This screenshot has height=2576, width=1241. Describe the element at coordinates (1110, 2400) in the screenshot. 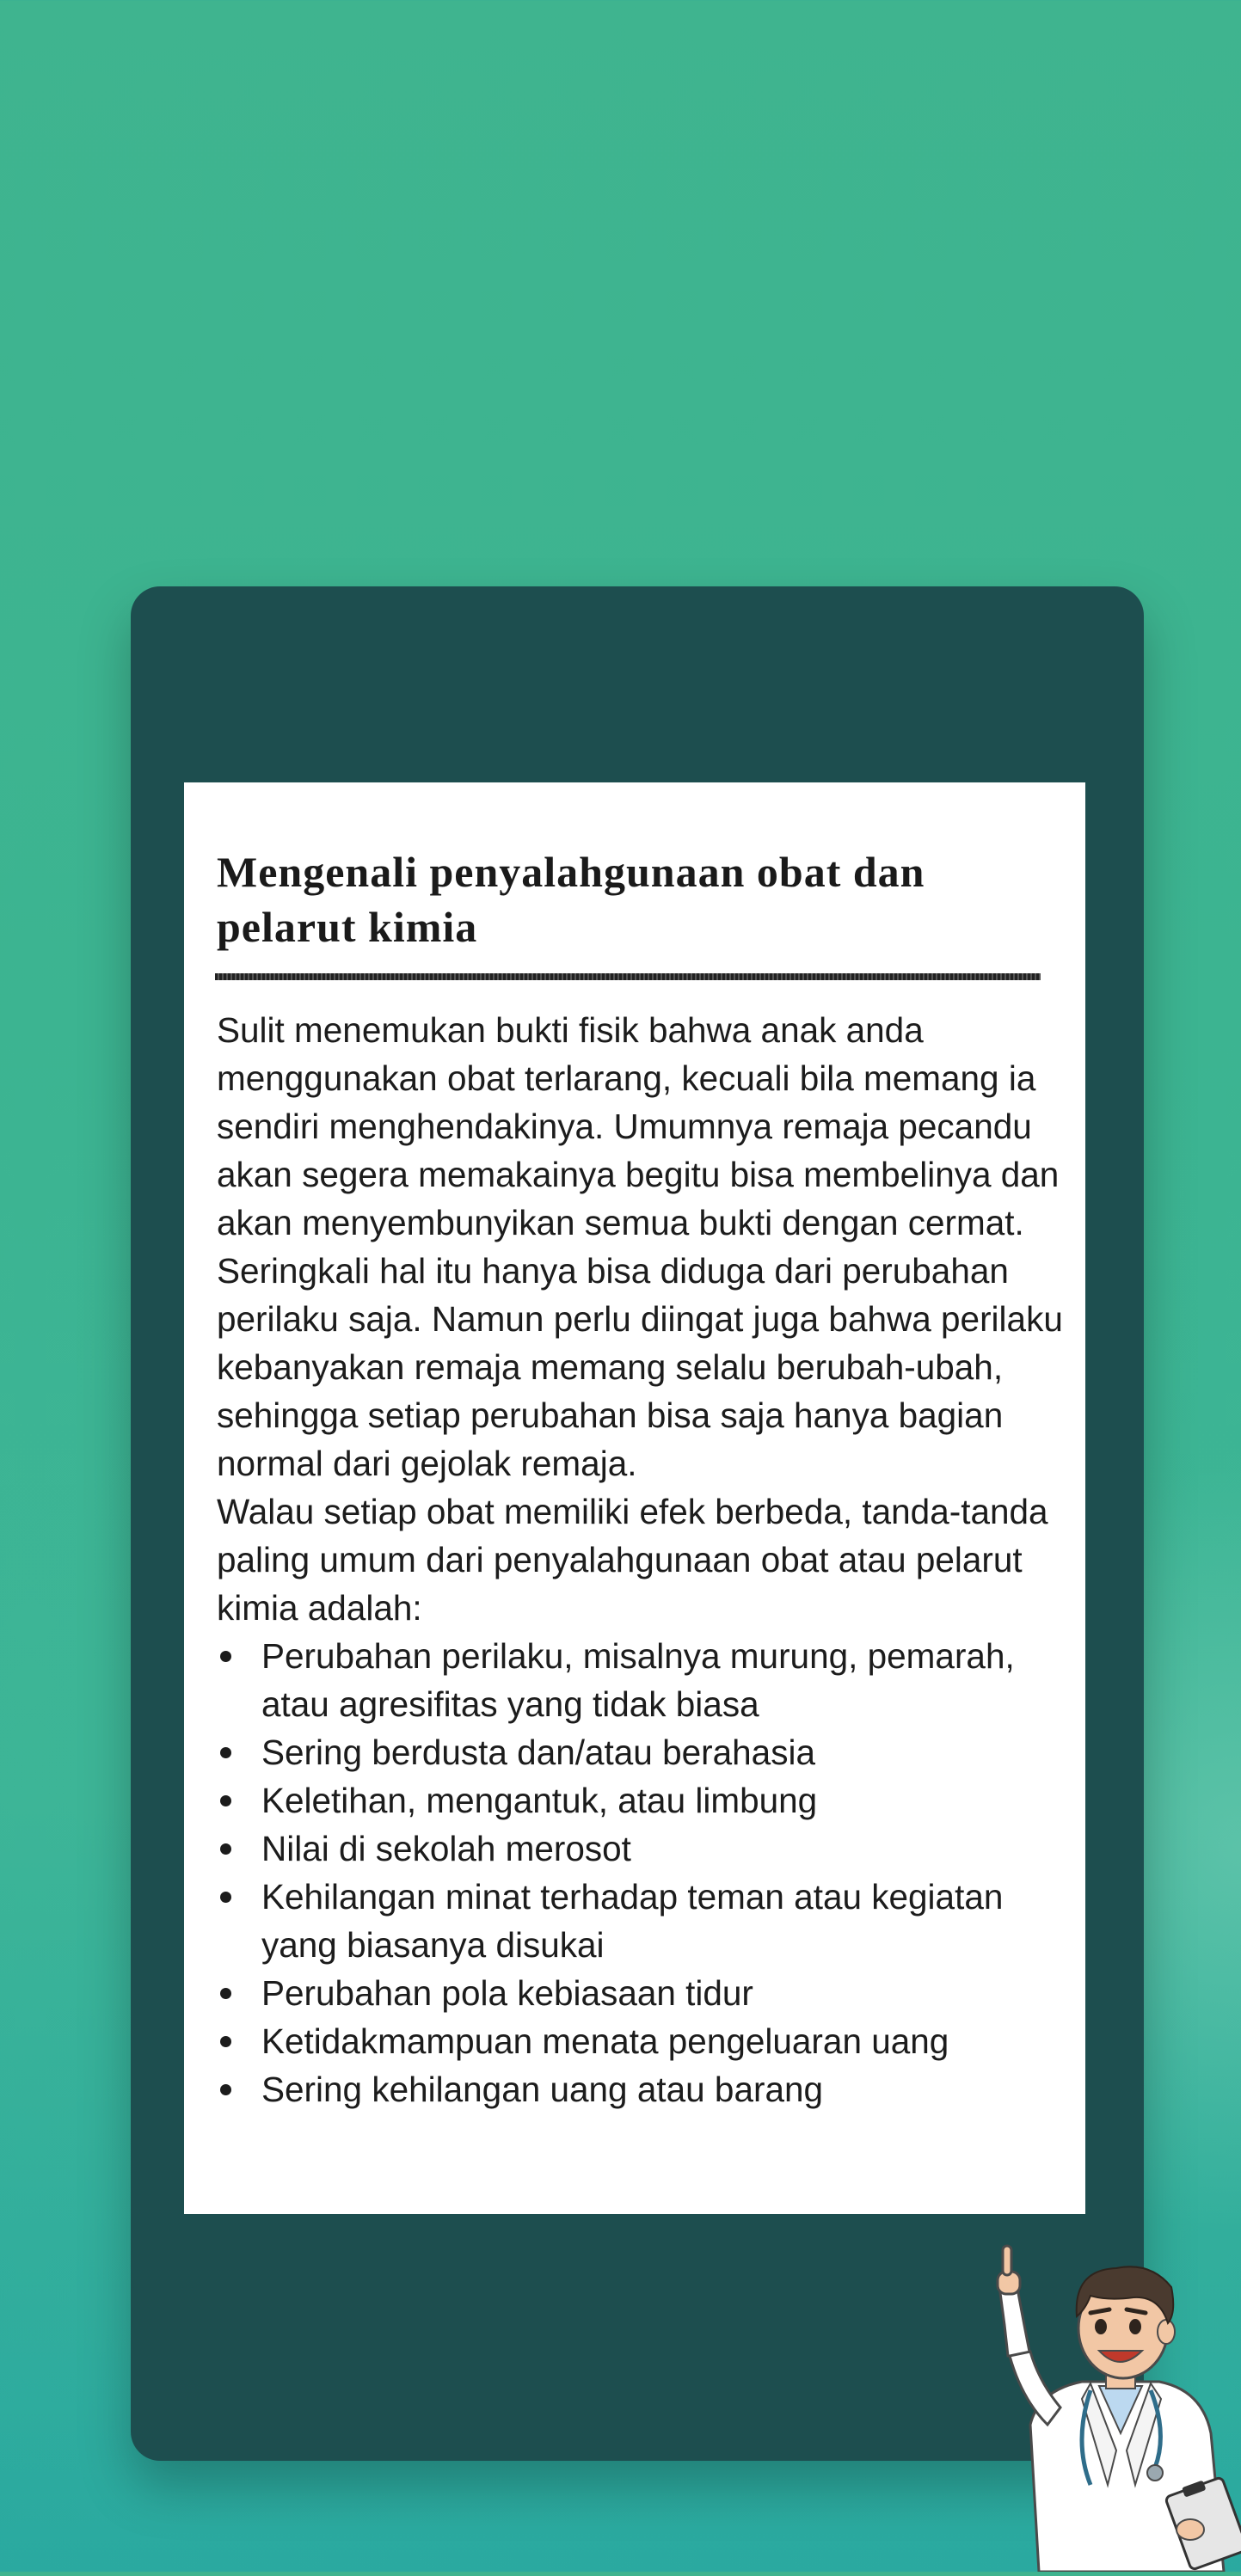

I see `doctor-pointing-icon` at that location.